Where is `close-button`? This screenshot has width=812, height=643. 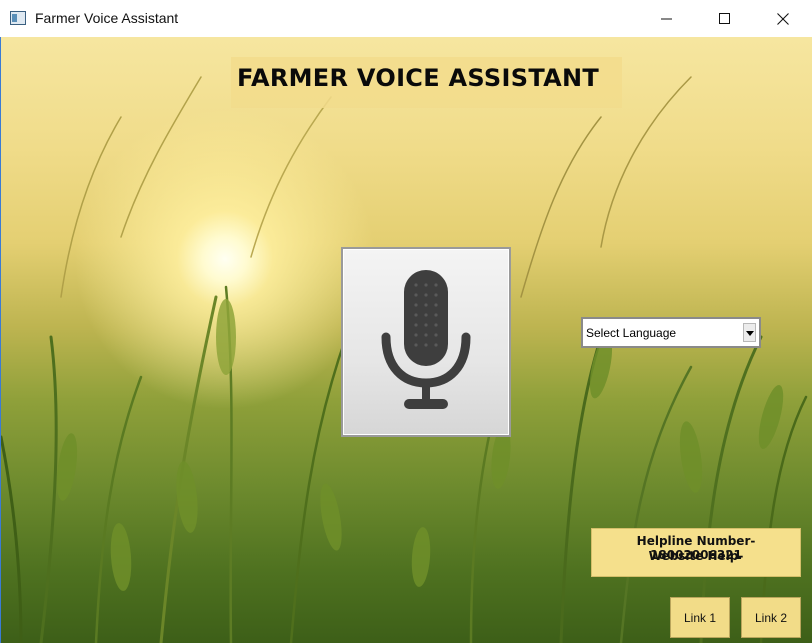 close-button is located at coordinates (783, 18).